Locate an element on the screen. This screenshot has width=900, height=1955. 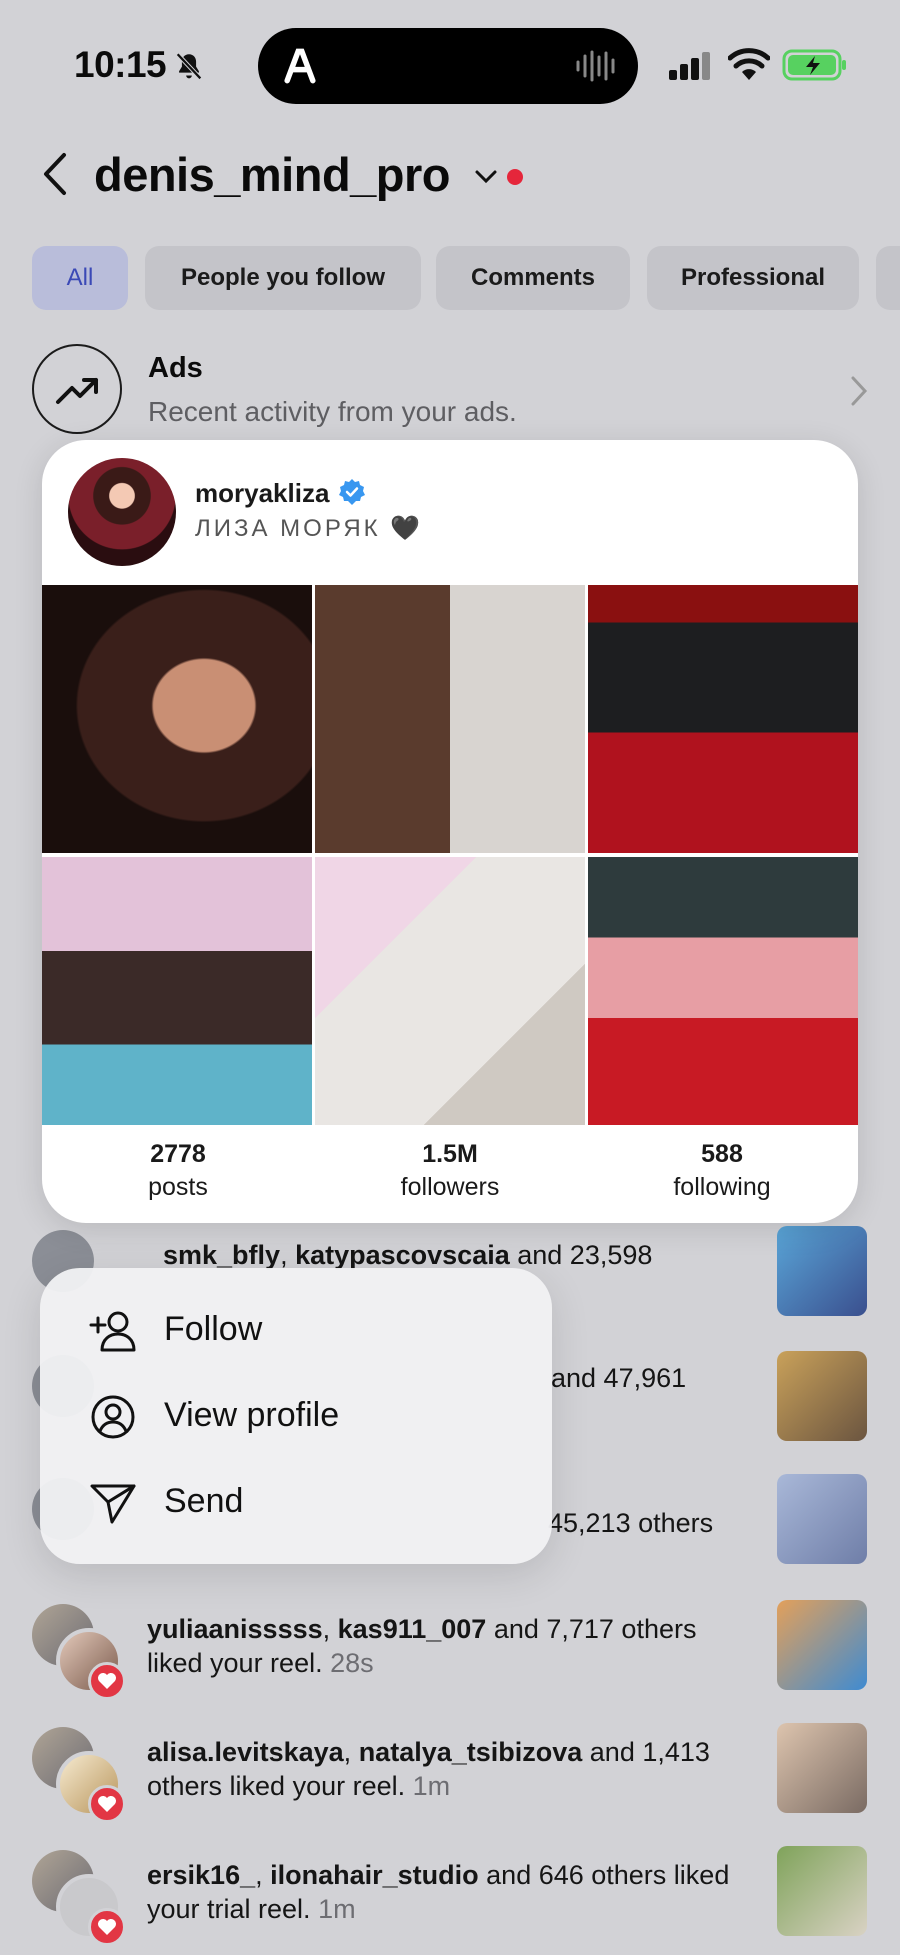
status-time: 10:15 is located at coordinates (120, 64).